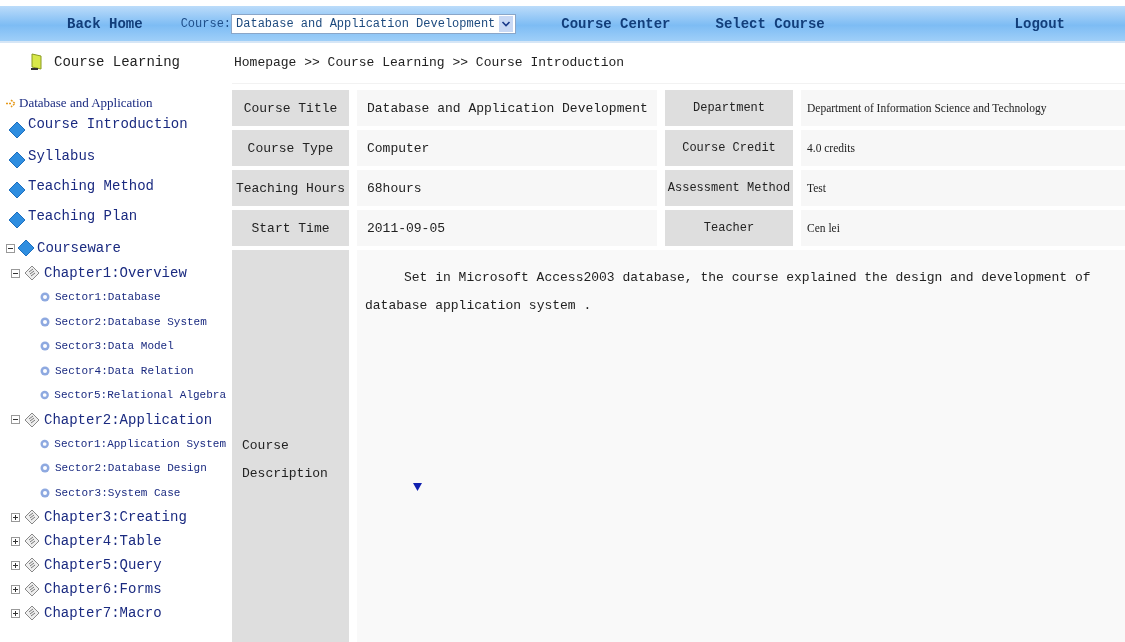 This screenshot has width=1125, height=642. I want to click on field-value: 2011-09-05, so click(507, 228).